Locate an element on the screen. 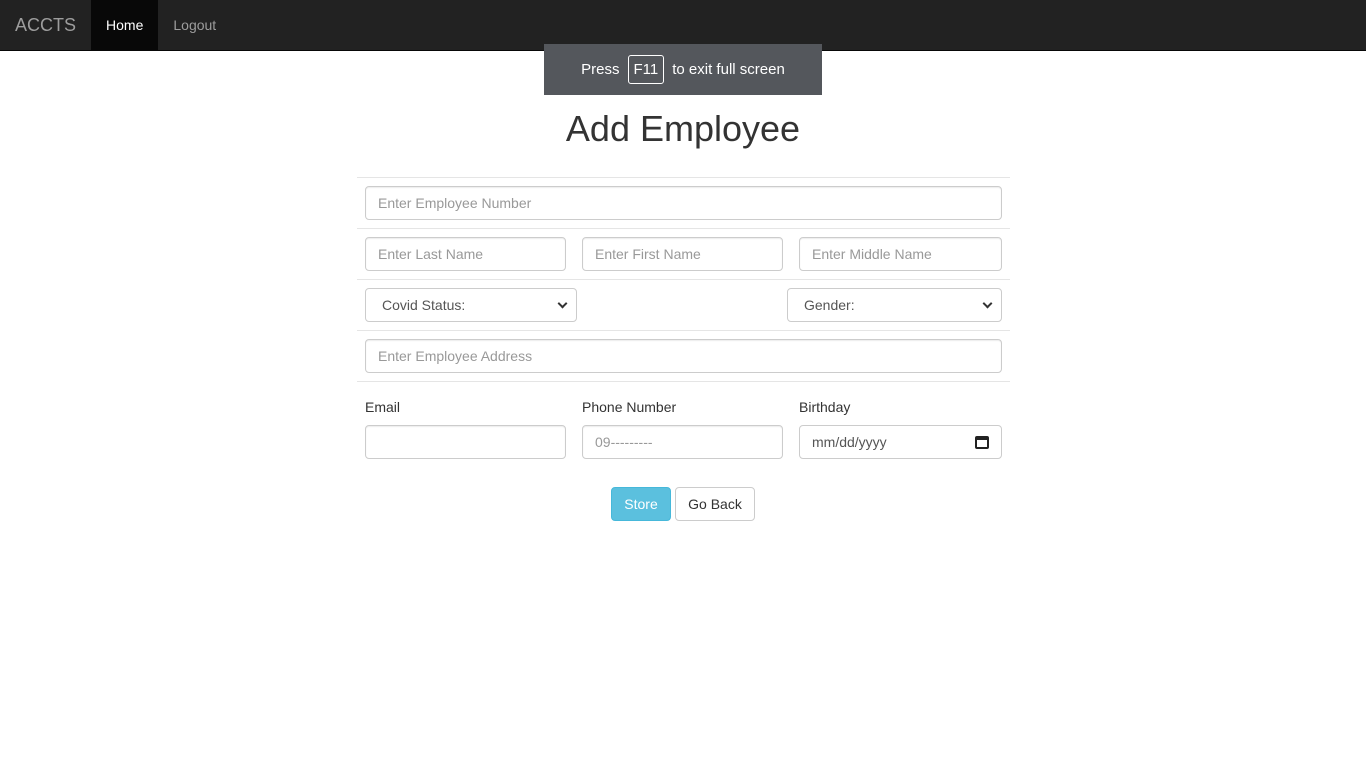 This screenshot has height=768, width=1366. page-title: Add Employee is located at coordinates (683, 128).